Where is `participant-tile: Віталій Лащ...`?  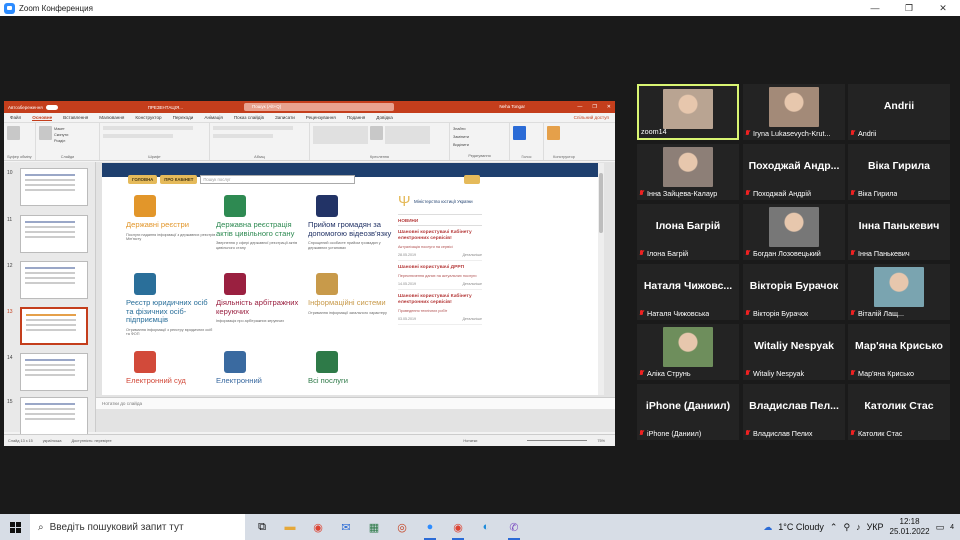 participant-tile: Віталій Лащ... is located at coordinates (899, 292).